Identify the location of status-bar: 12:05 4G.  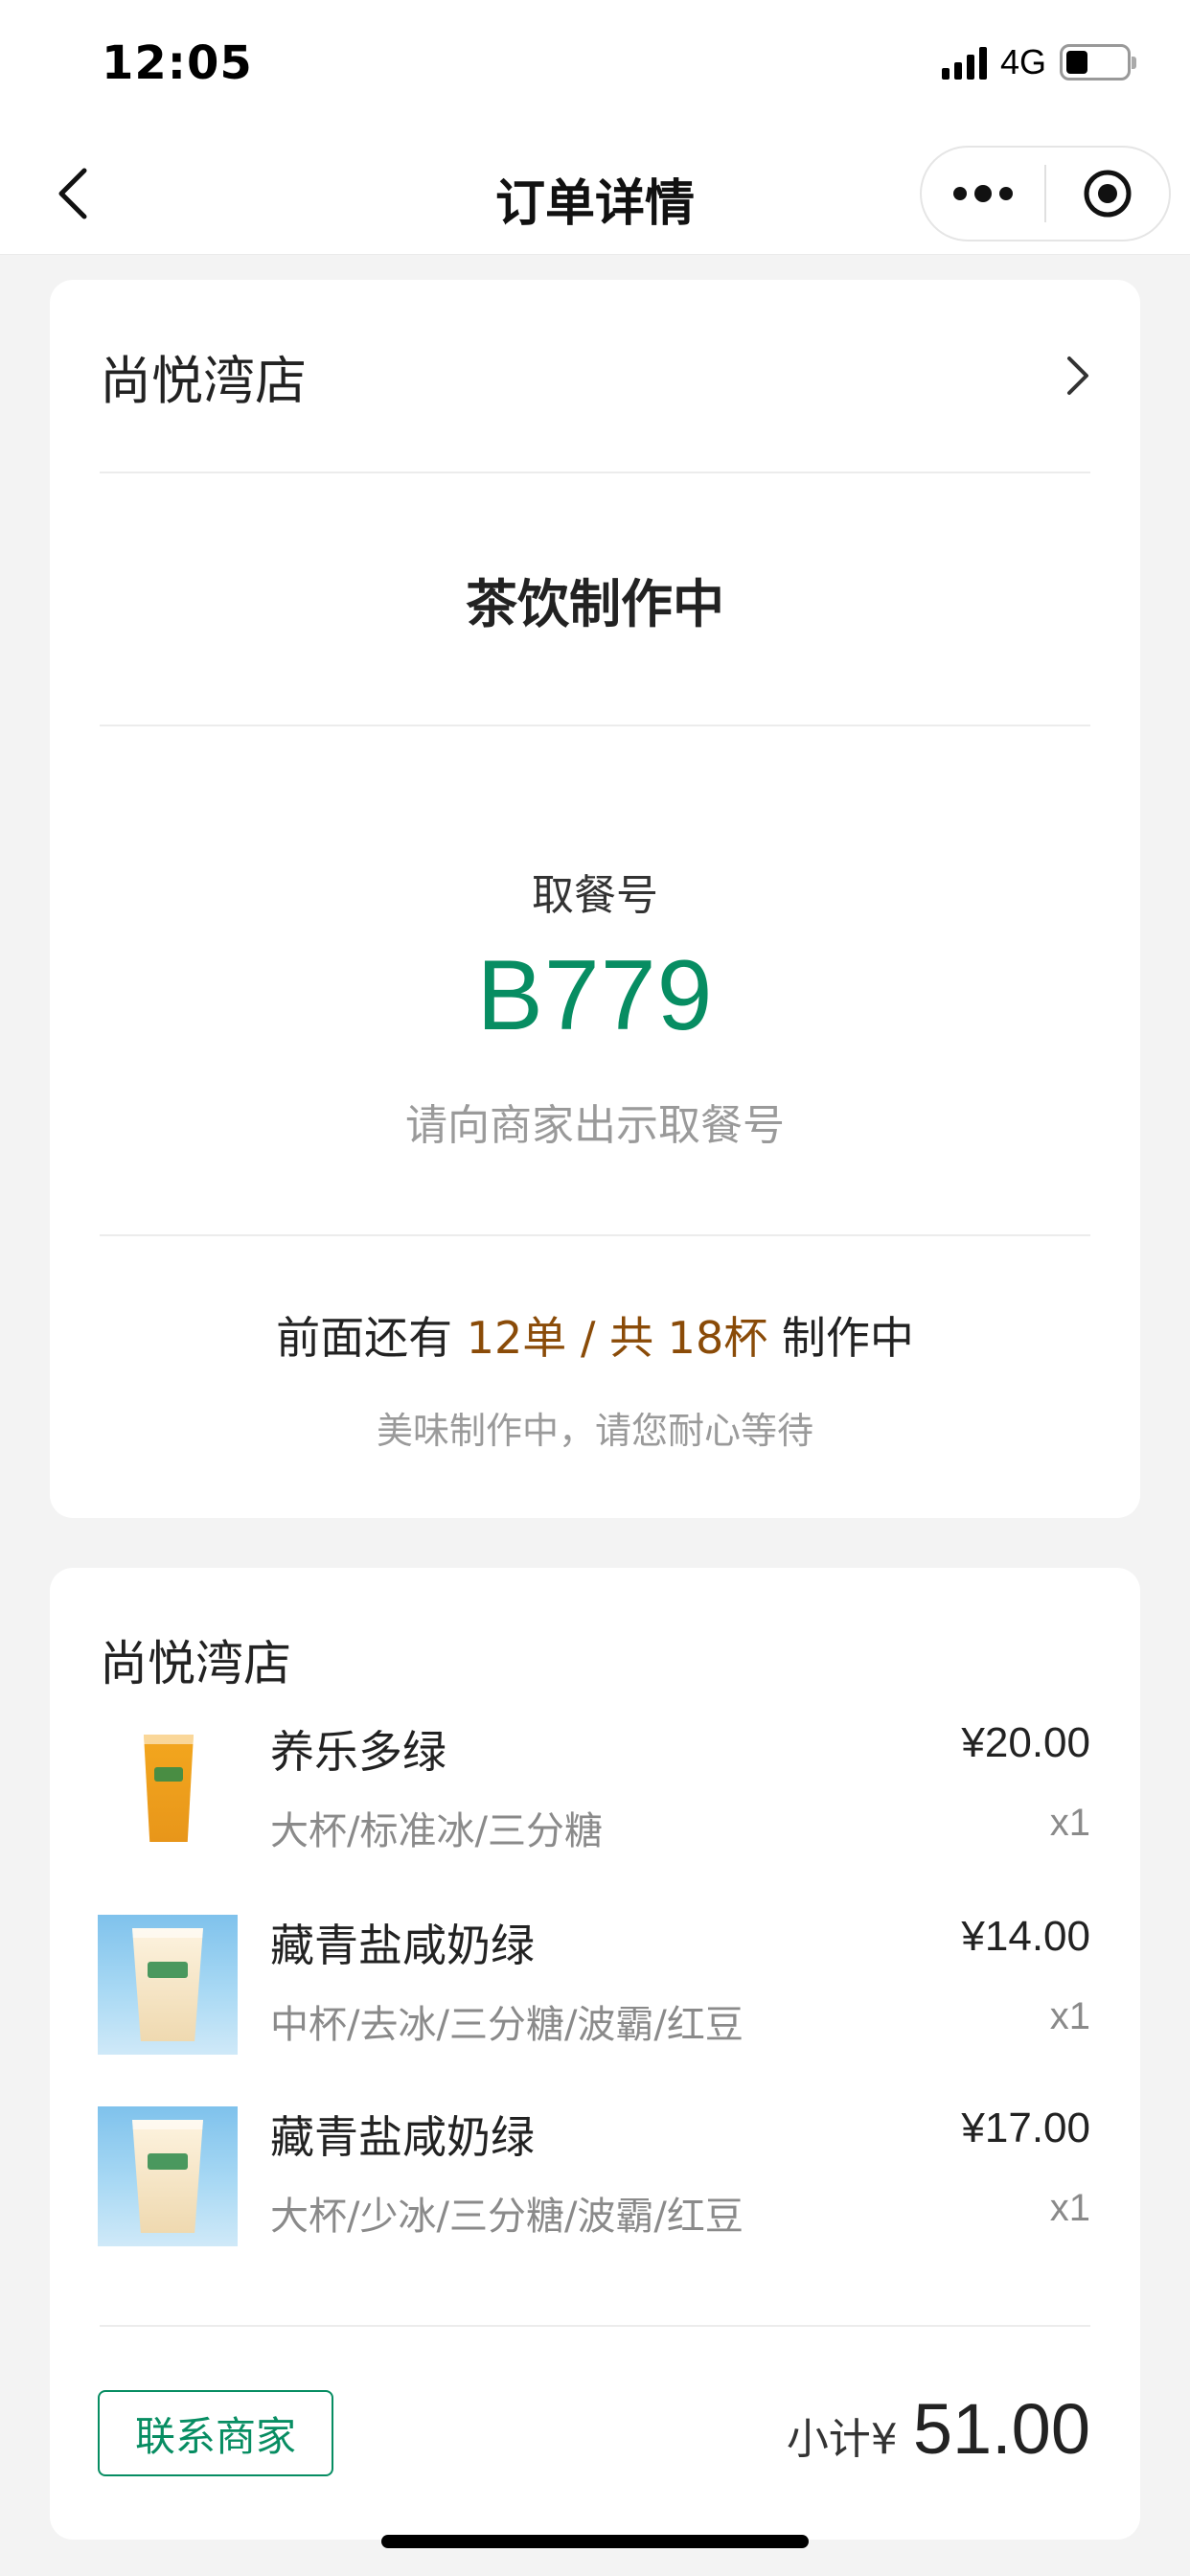
(595, 67).